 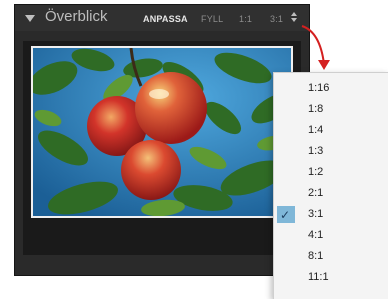 What do you see at coordinates (286, 214) in the screenshot?
I see `checkmark-icon: ✓` at bounding box center [286, 214].